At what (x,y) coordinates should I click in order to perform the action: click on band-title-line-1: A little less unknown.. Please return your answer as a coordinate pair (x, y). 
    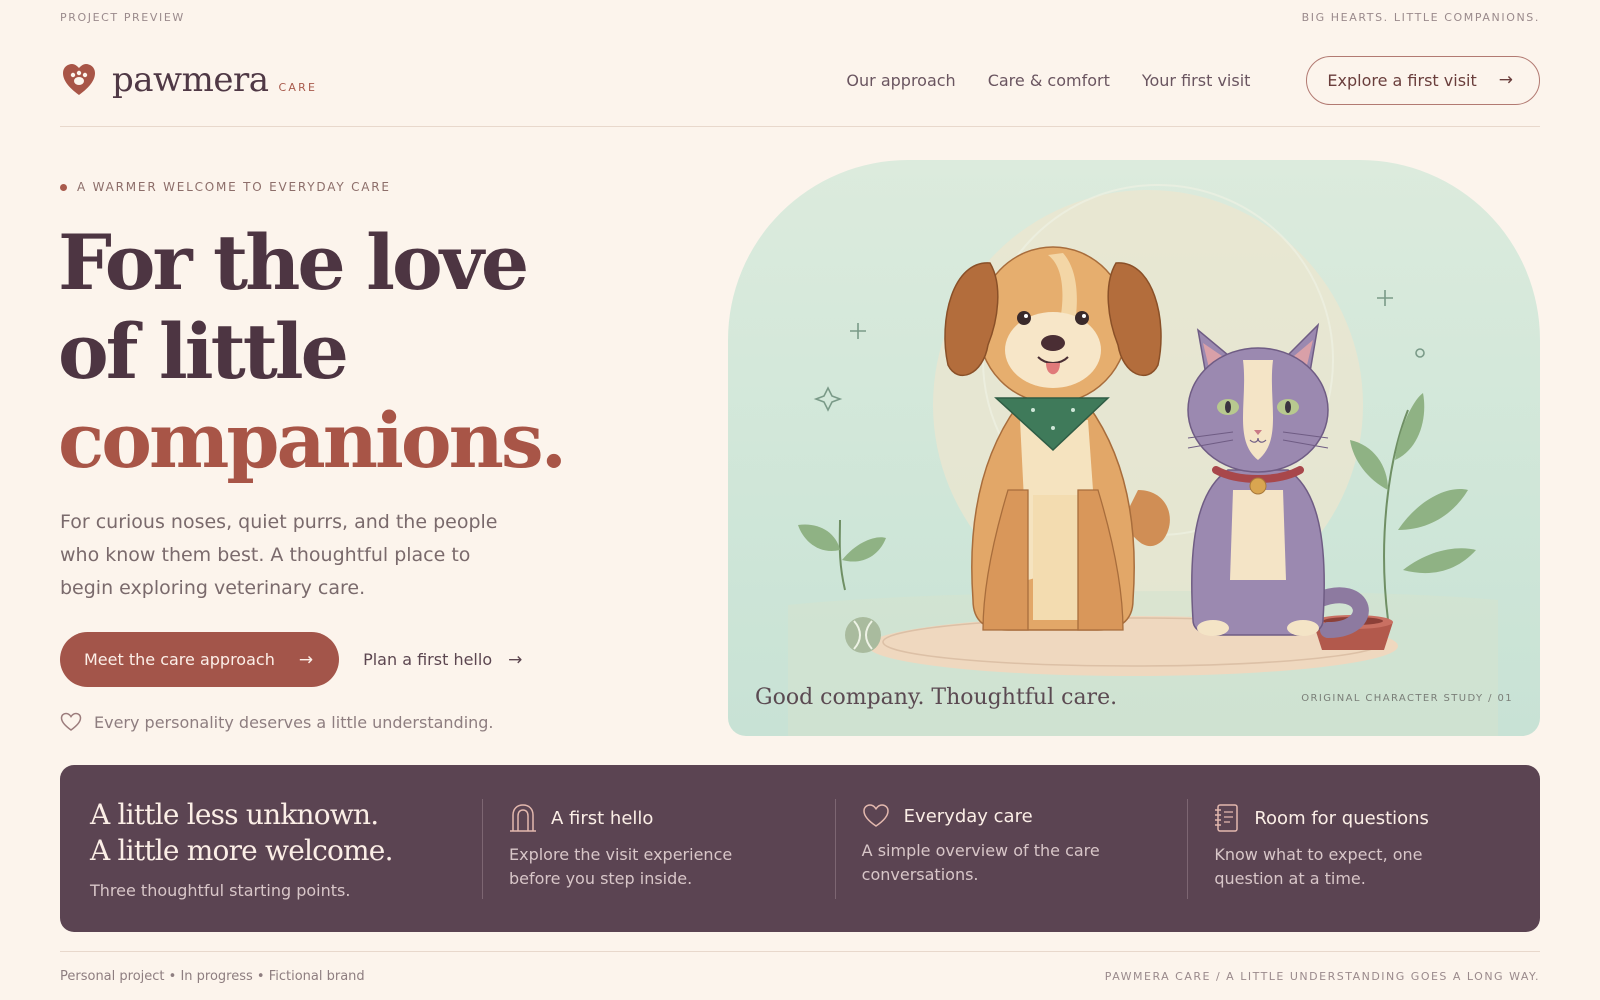
    Looking at the image, I should click on (234, 814).